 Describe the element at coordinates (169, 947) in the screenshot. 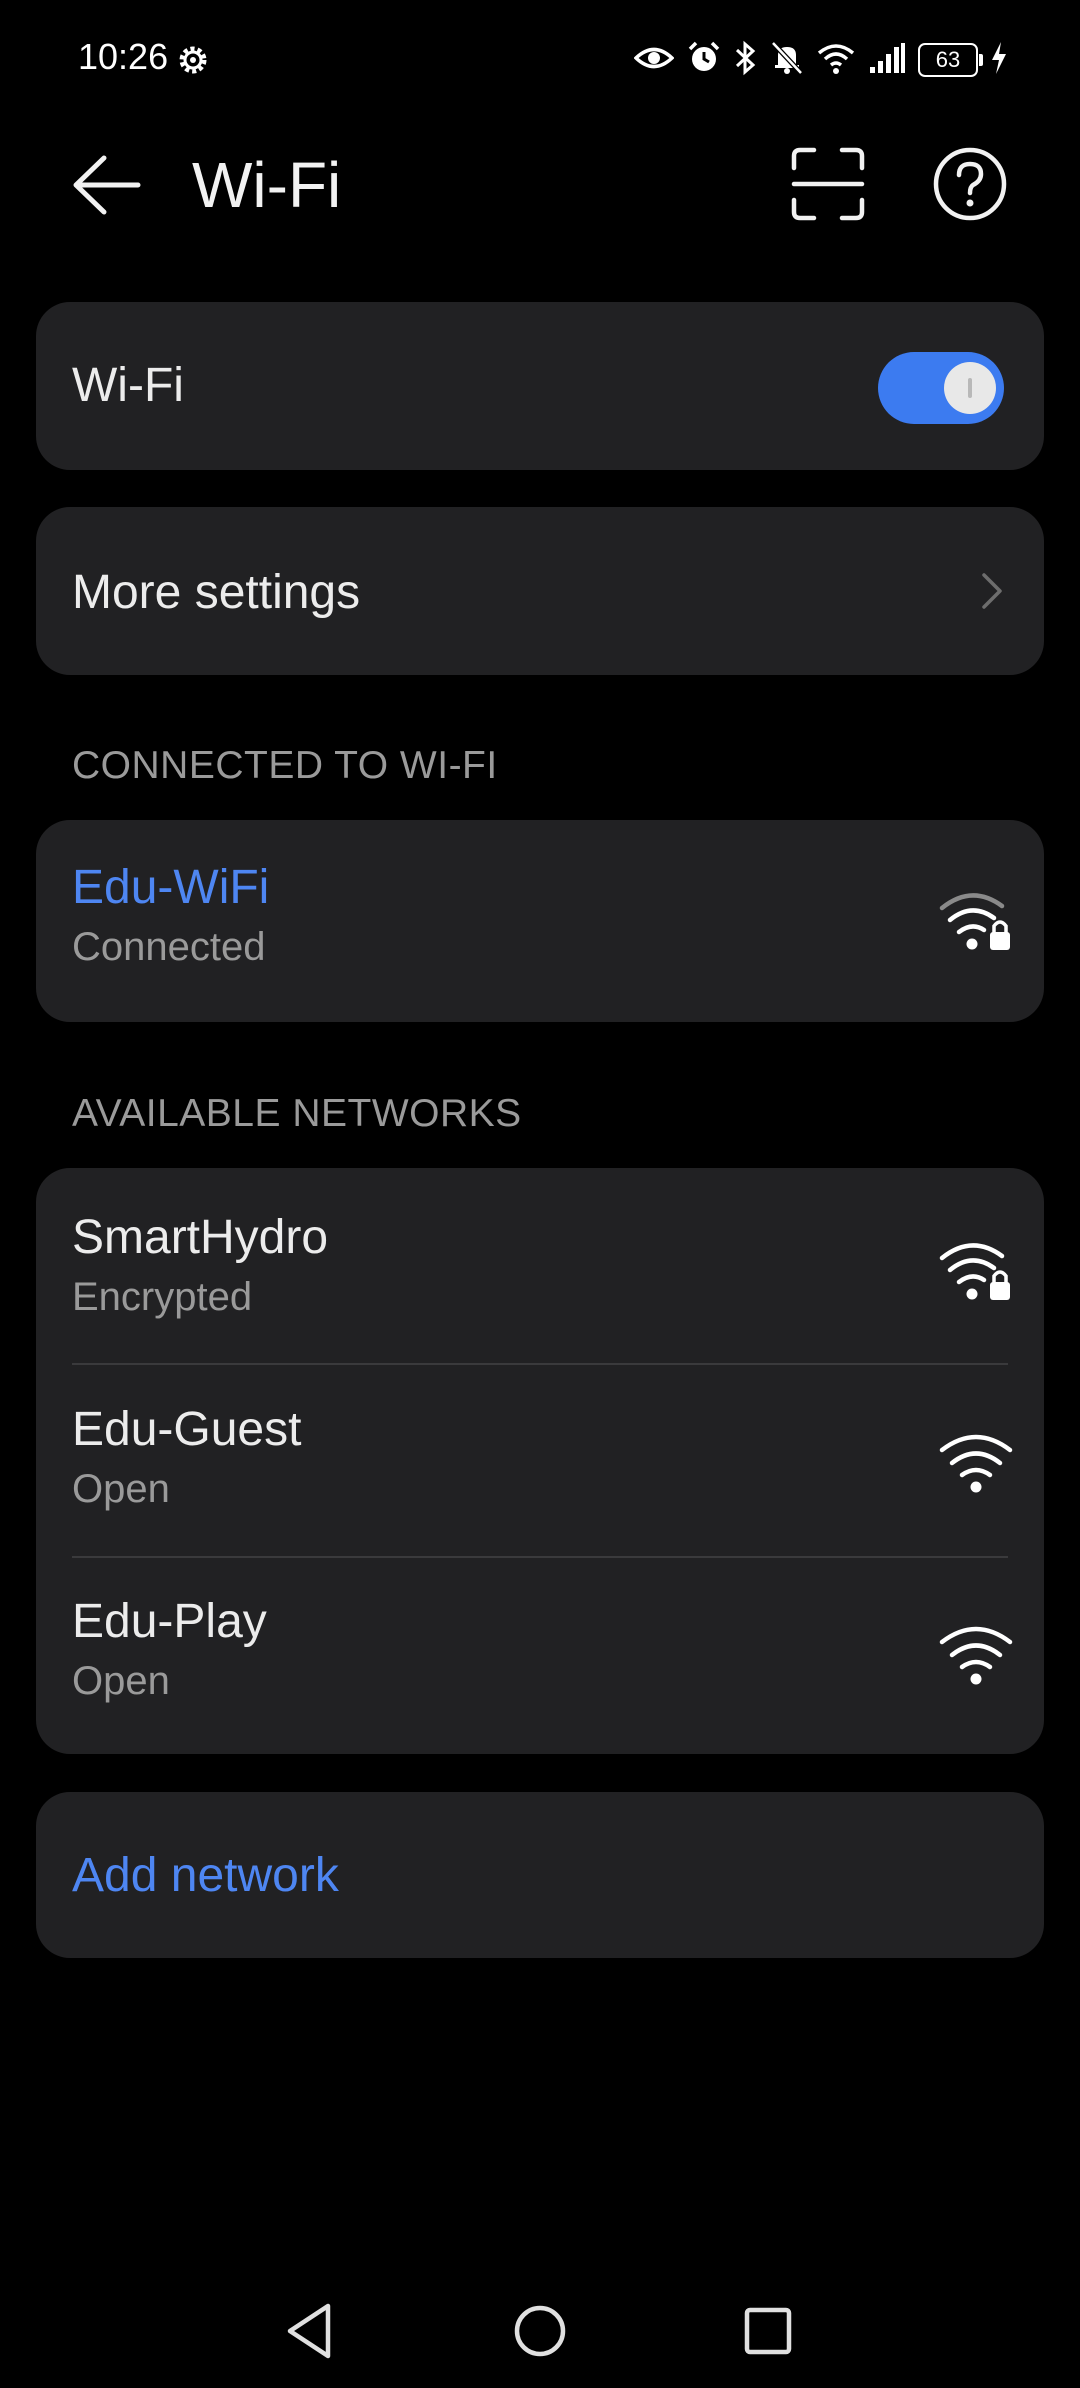

I see `connected-network-status: Connected` at that location.